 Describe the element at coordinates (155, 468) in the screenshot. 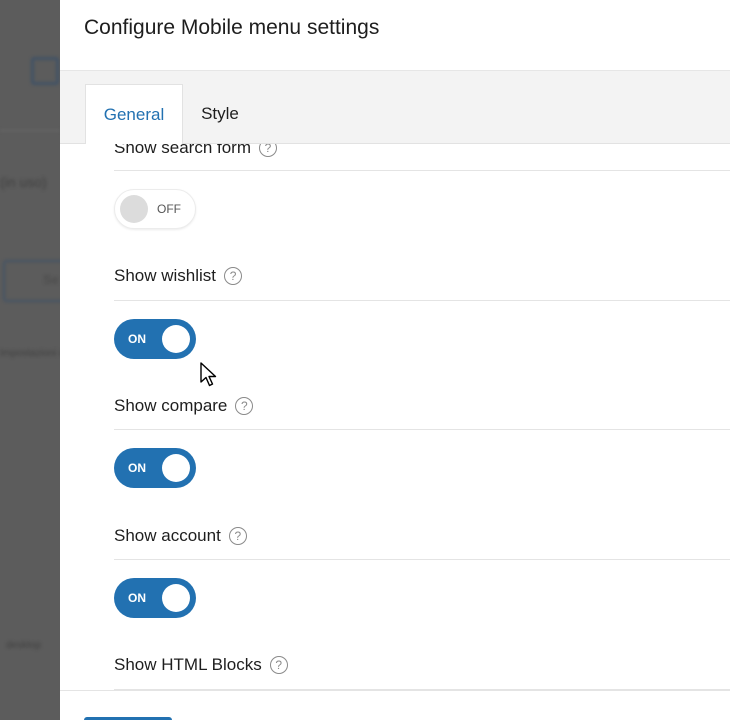

I see `toggle-show-compare: ON` at that location.